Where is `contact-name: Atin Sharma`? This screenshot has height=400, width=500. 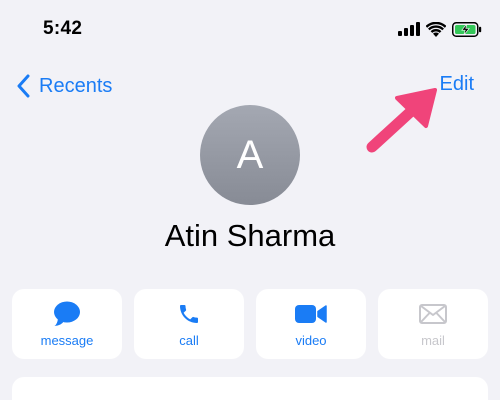 contact-name: Atin Sharma is located at coordinates (250, 235).